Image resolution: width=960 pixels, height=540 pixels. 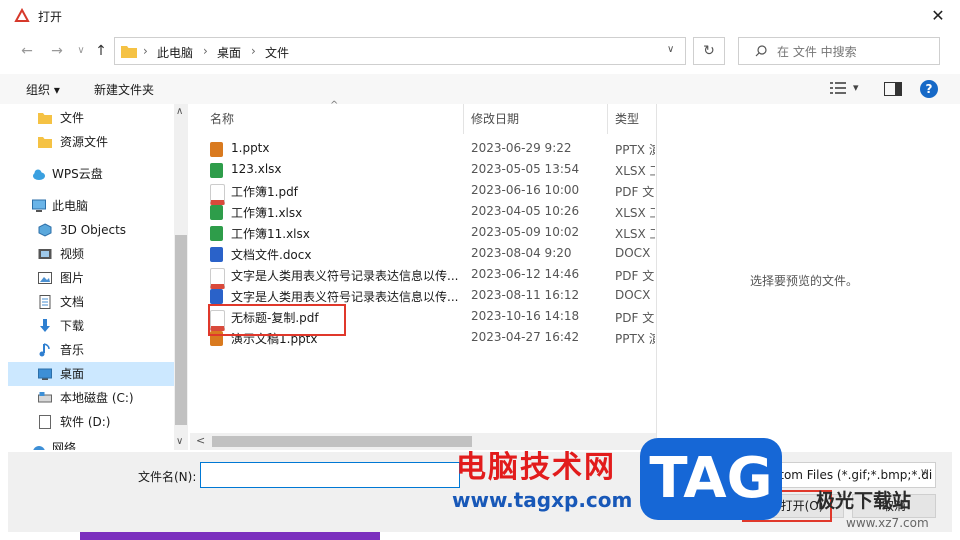 I want to click on pptx-file-icon, so click(x=216, y=149).